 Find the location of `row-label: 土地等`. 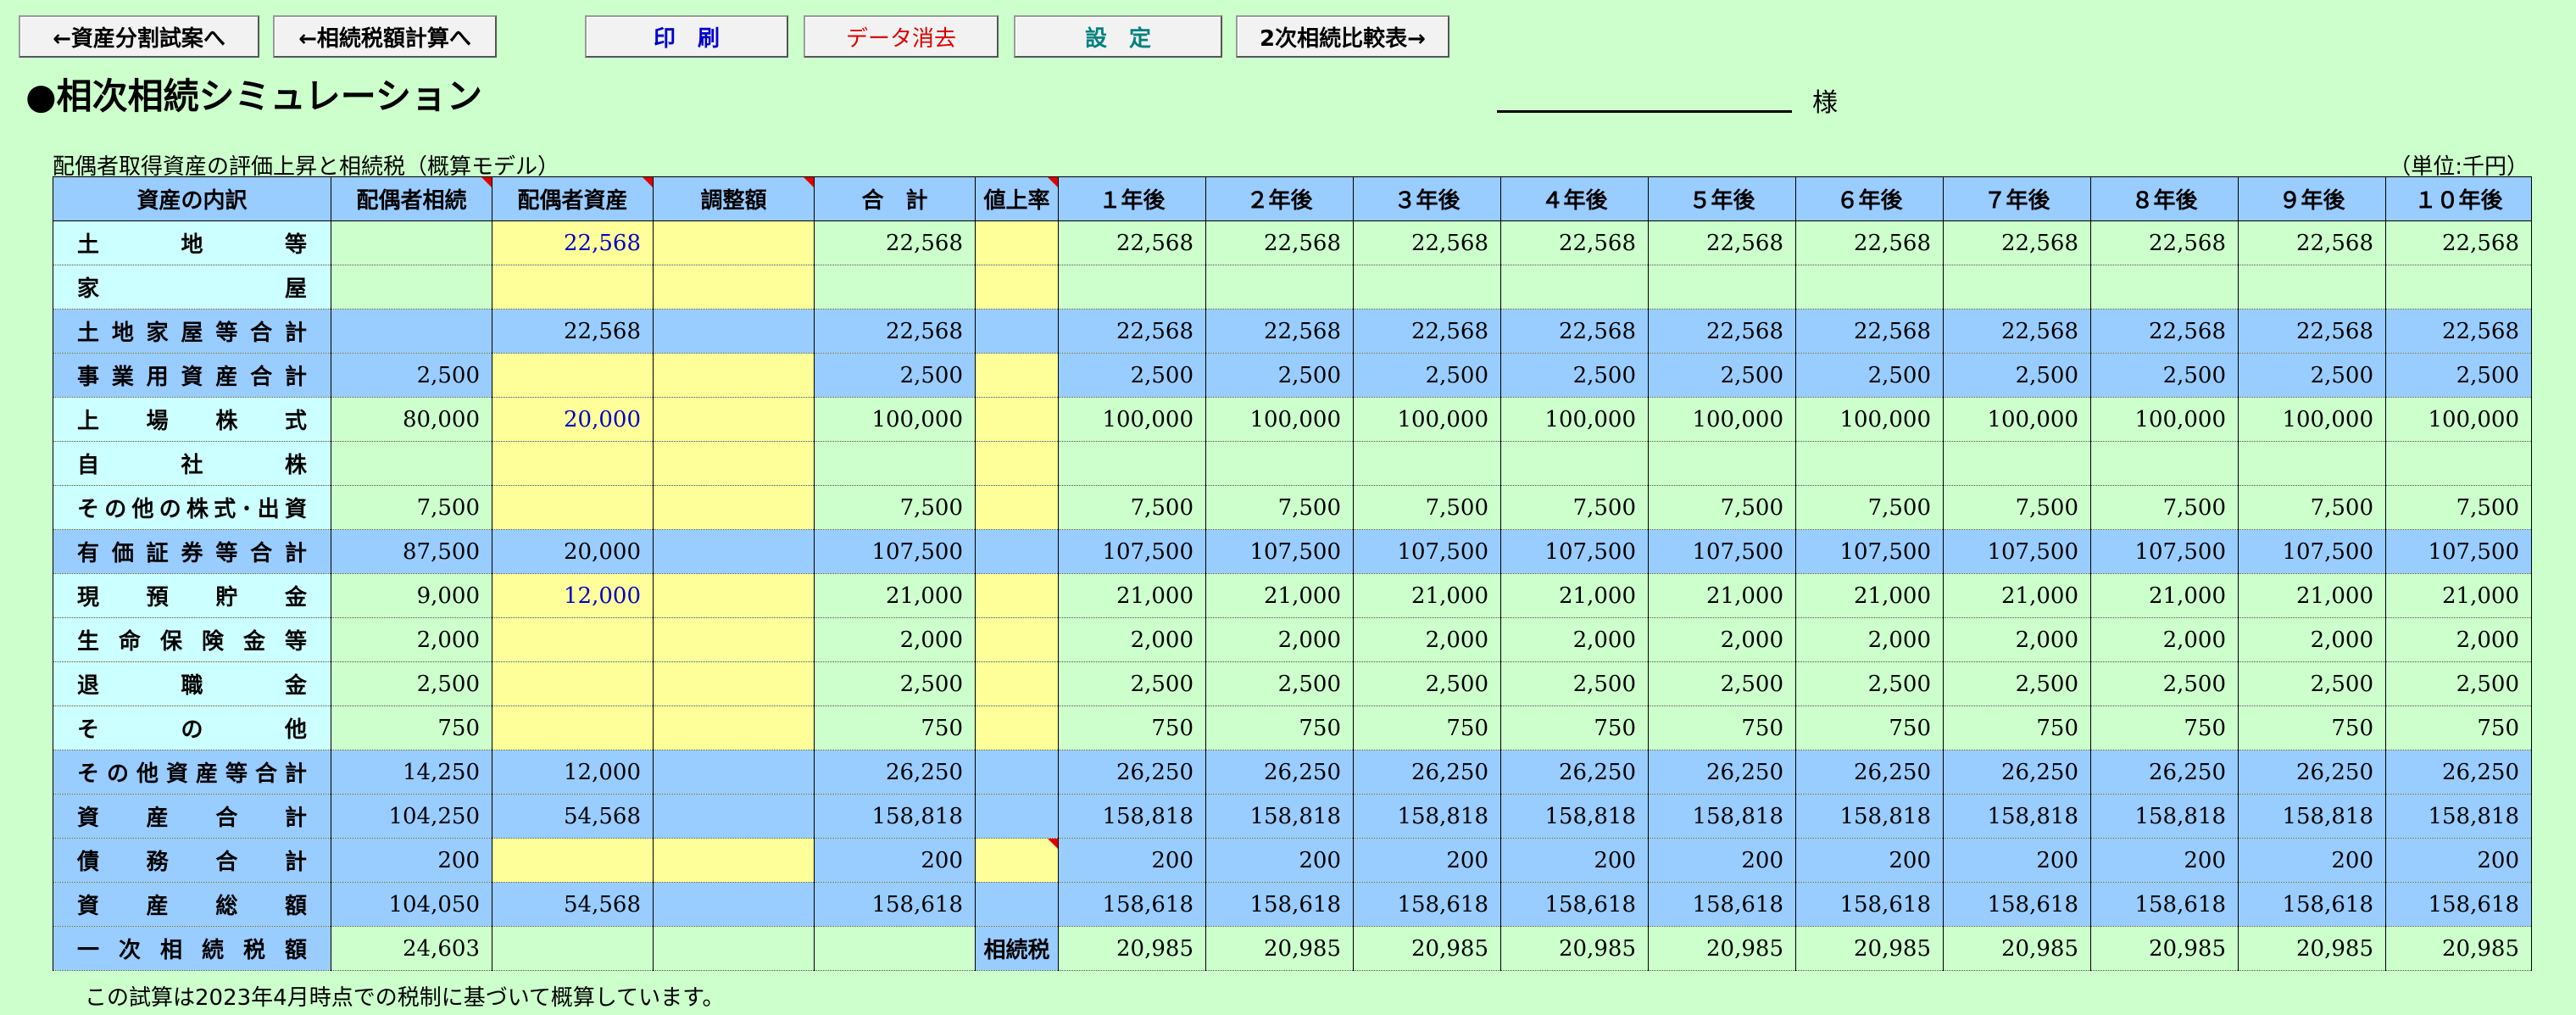

row-label: 土地等 is located at coordinates (192, 242).